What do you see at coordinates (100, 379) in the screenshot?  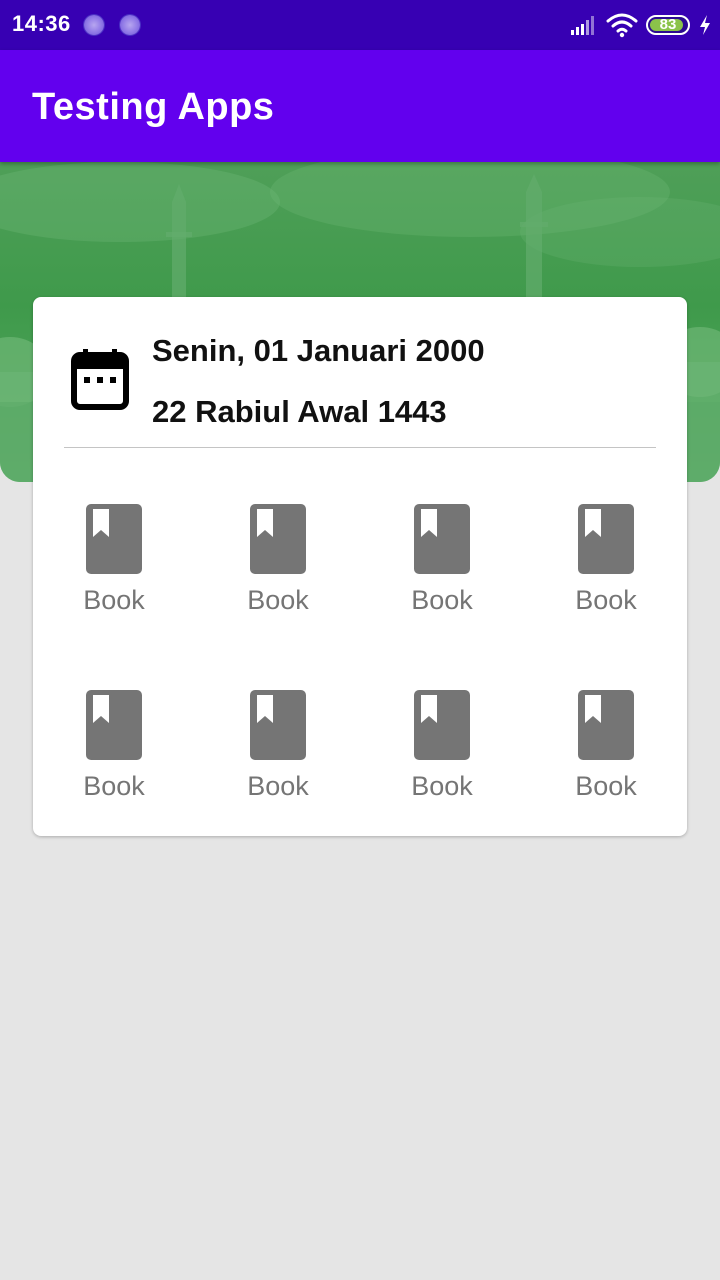 I see `calendar-icon` at bounding box center [100, 379].